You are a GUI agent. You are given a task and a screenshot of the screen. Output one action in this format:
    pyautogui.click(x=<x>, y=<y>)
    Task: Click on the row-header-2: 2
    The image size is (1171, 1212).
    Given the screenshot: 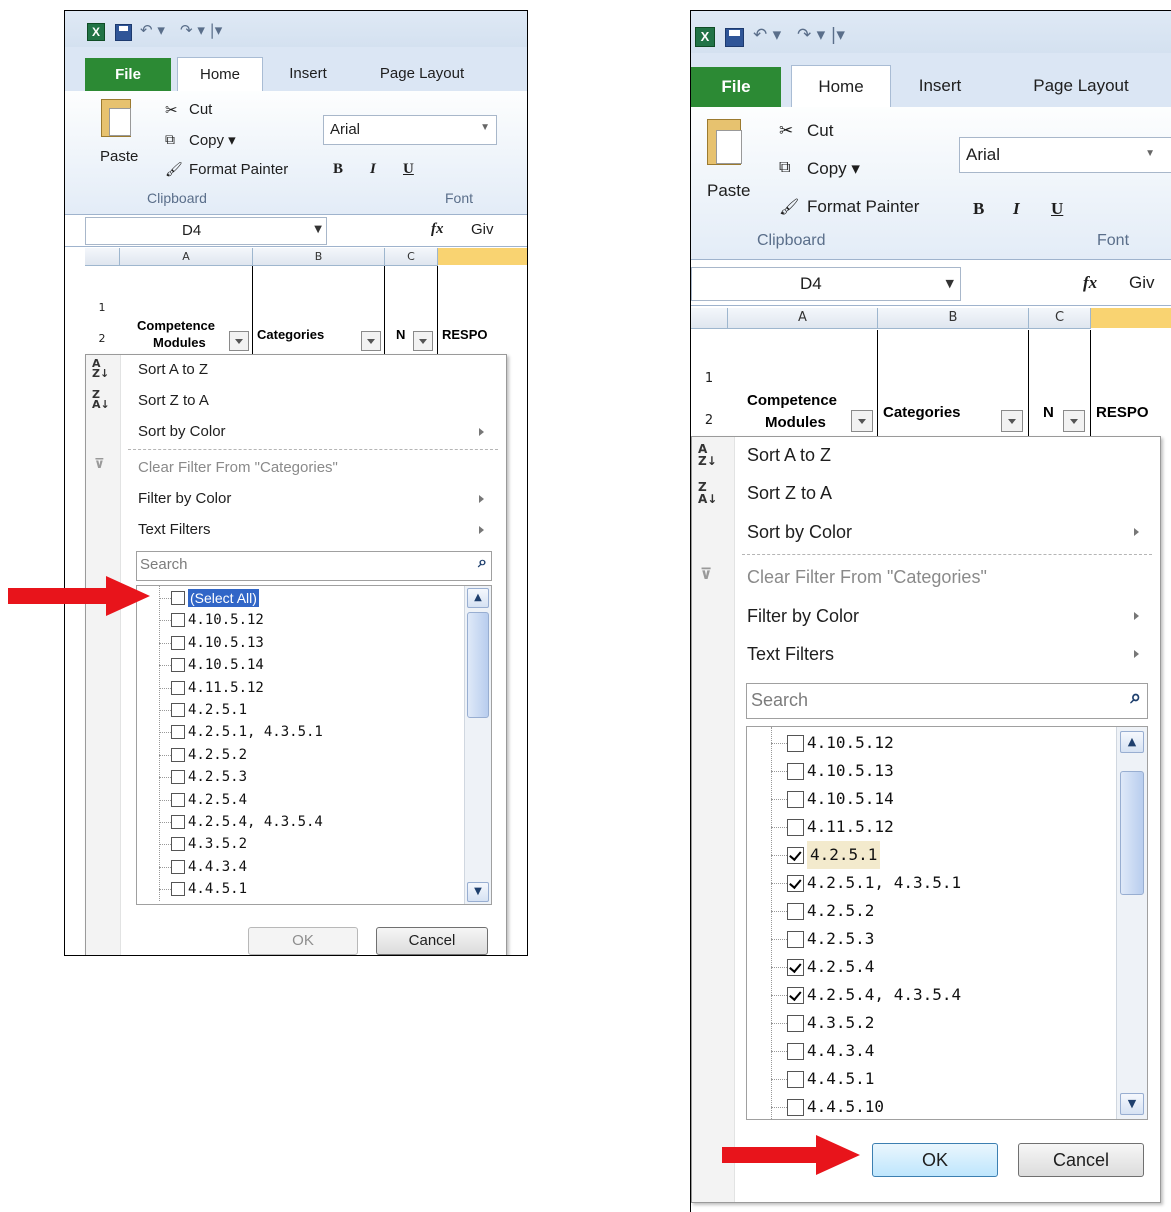 What is the action you would take?
    pyautogui.click(x=709, y=412)
    